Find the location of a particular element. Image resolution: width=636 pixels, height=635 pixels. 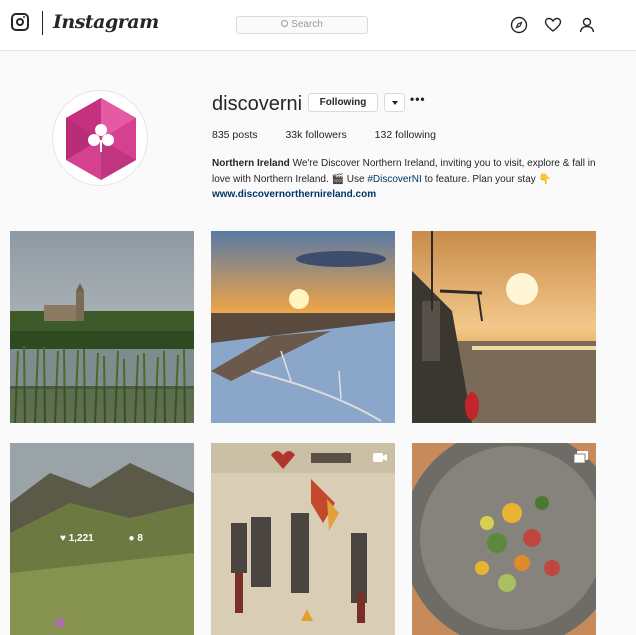

video-badge-icon is located at coordinates (380, 457).